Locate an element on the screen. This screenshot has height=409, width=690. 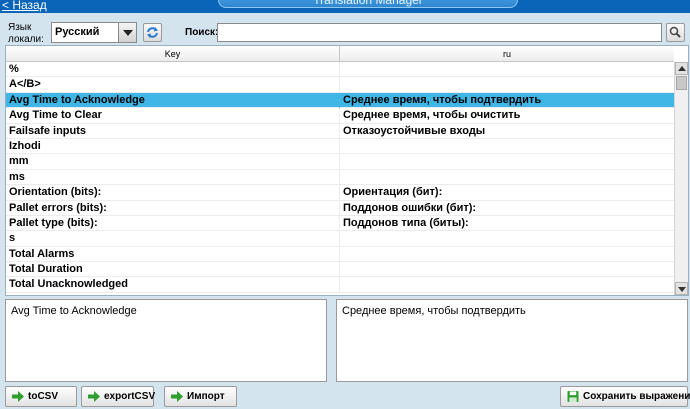
value-cell: Отказоустойчивые входы is located at coordinates (414, 130).